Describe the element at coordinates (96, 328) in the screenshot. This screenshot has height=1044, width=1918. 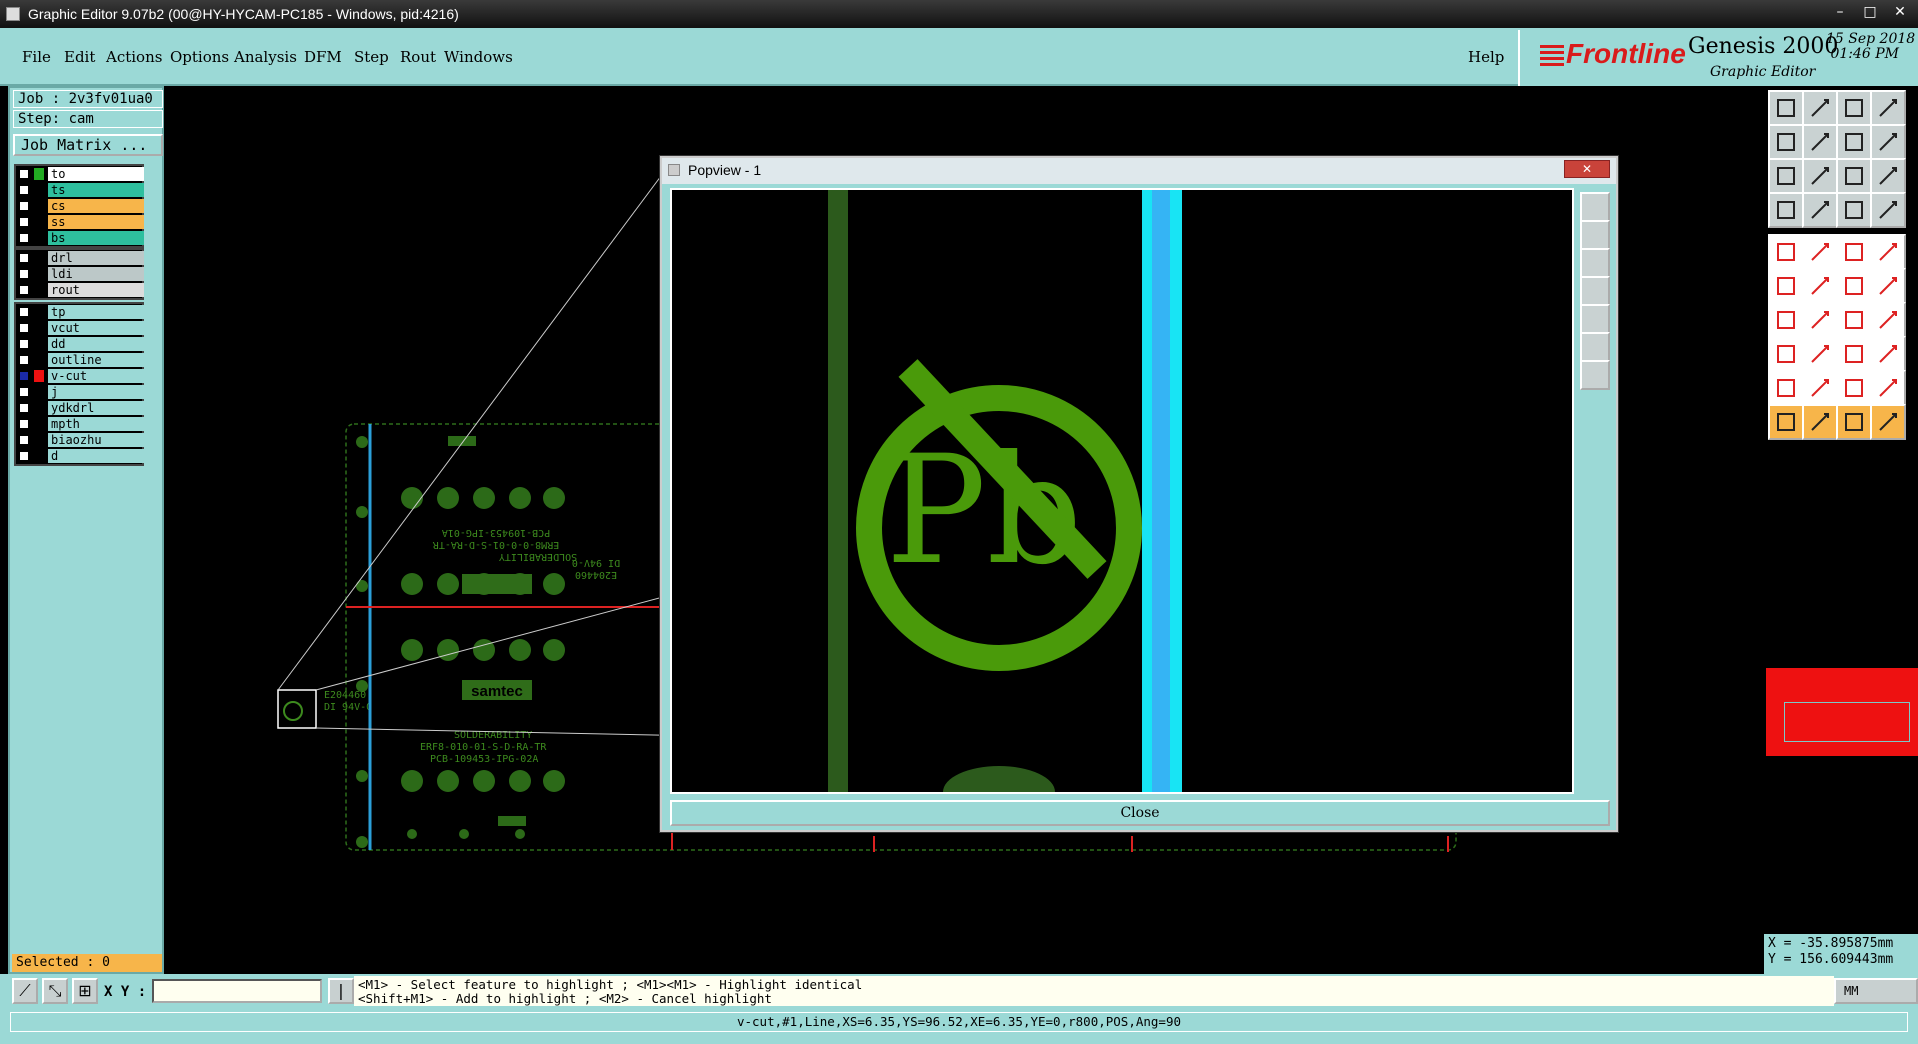
I see `layer-name: vcut` at that location.